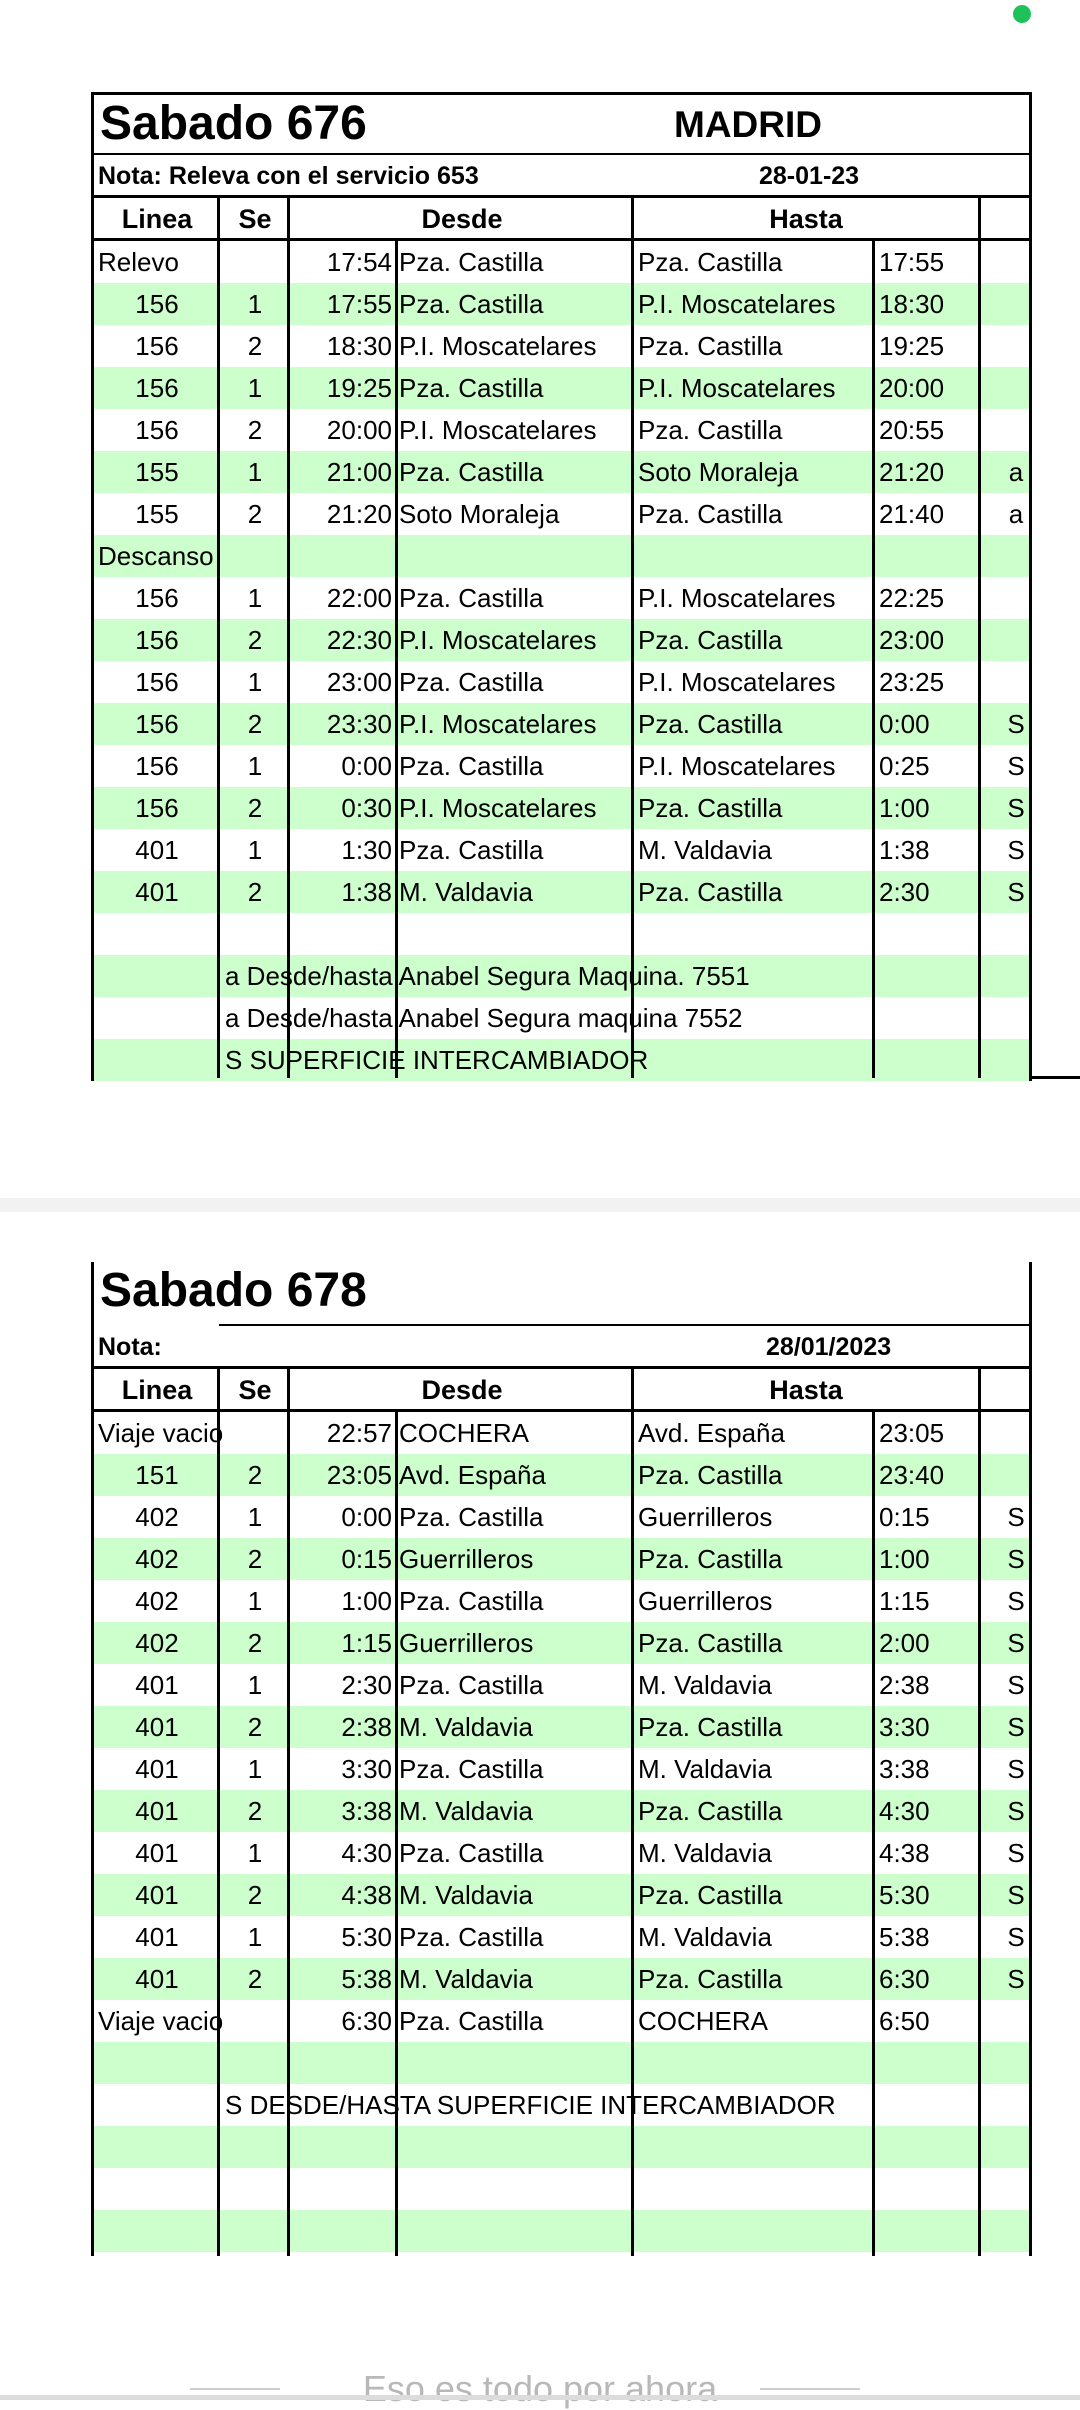 The image size is (1080, 2410). I want to click on cell-linea: Relevo, so click(138, 262).